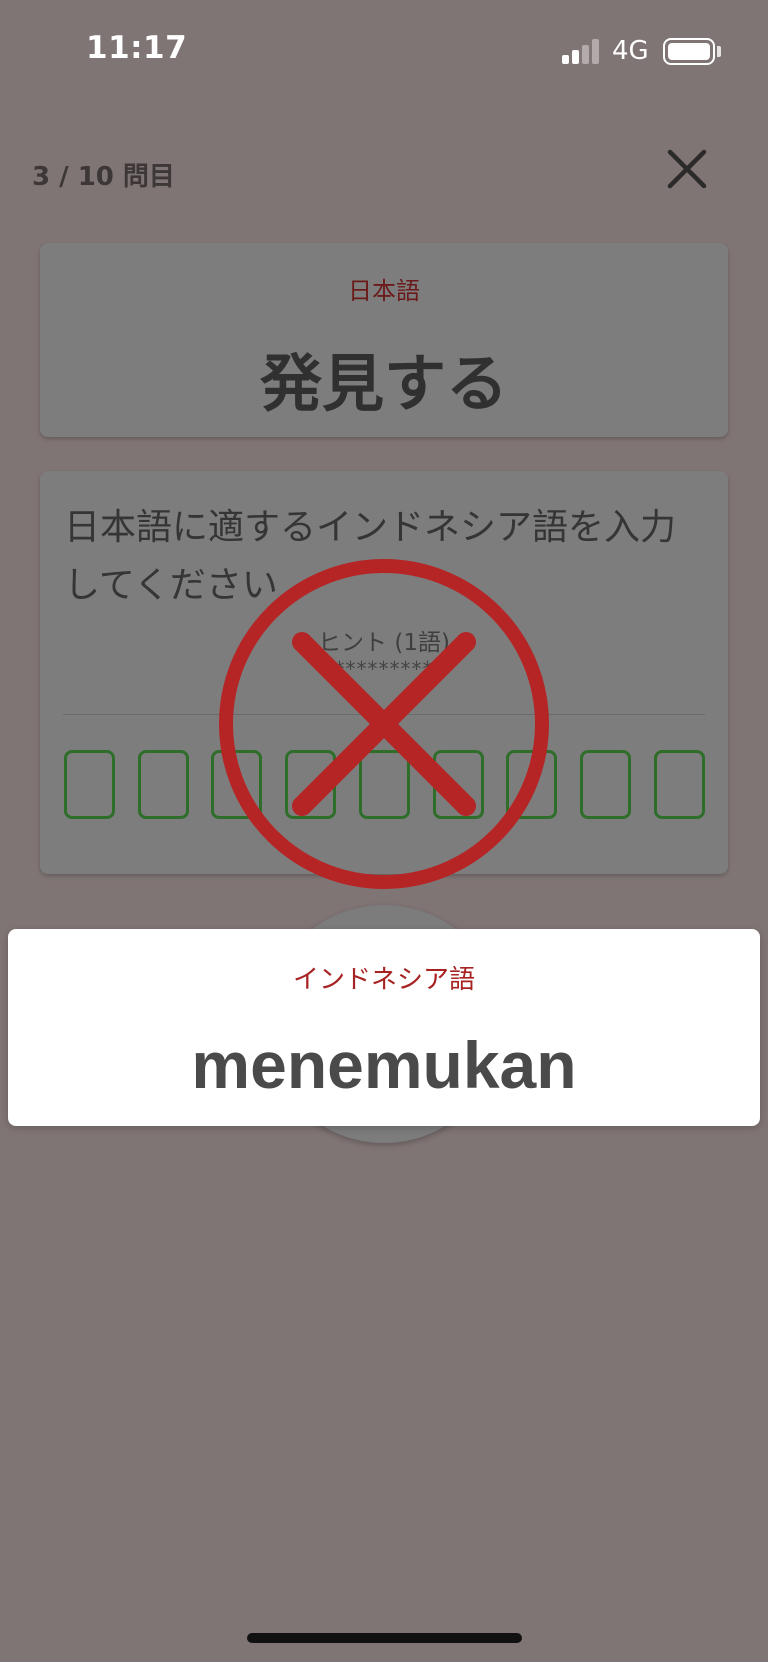  Describe the element at coordinates (689, 51) in the screenshot. I see `battery-icon` at that location.